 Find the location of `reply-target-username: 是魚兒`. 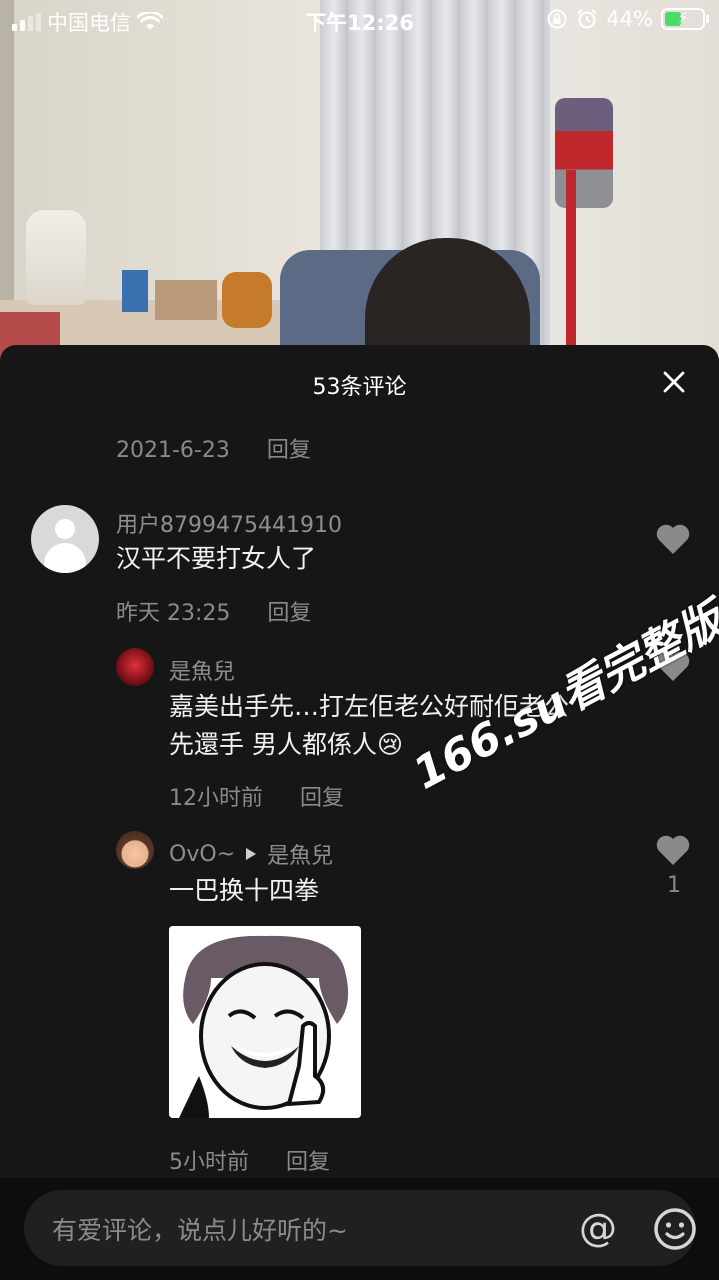

reply-target-username: 是魚兒 is located at coordinates (300, 854).